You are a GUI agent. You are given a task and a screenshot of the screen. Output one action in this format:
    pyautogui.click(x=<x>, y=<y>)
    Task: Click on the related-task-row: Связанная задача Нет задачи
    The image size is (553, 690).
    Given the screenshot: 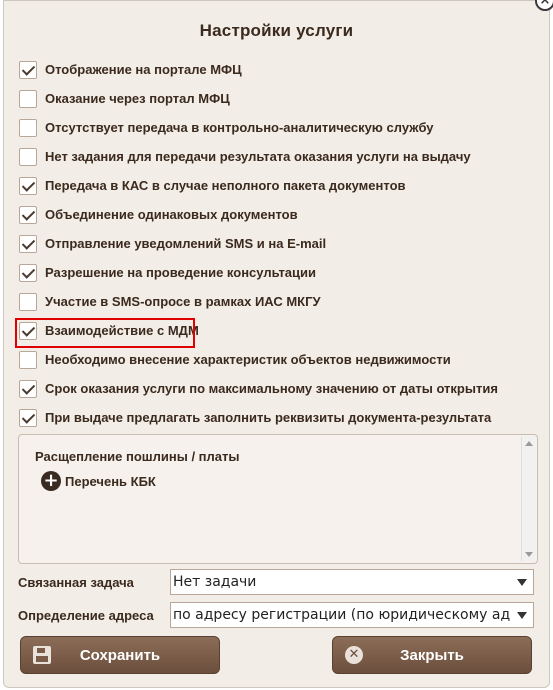 What is the action you would take?
    pyautogui.click(x=278, y=582)
    